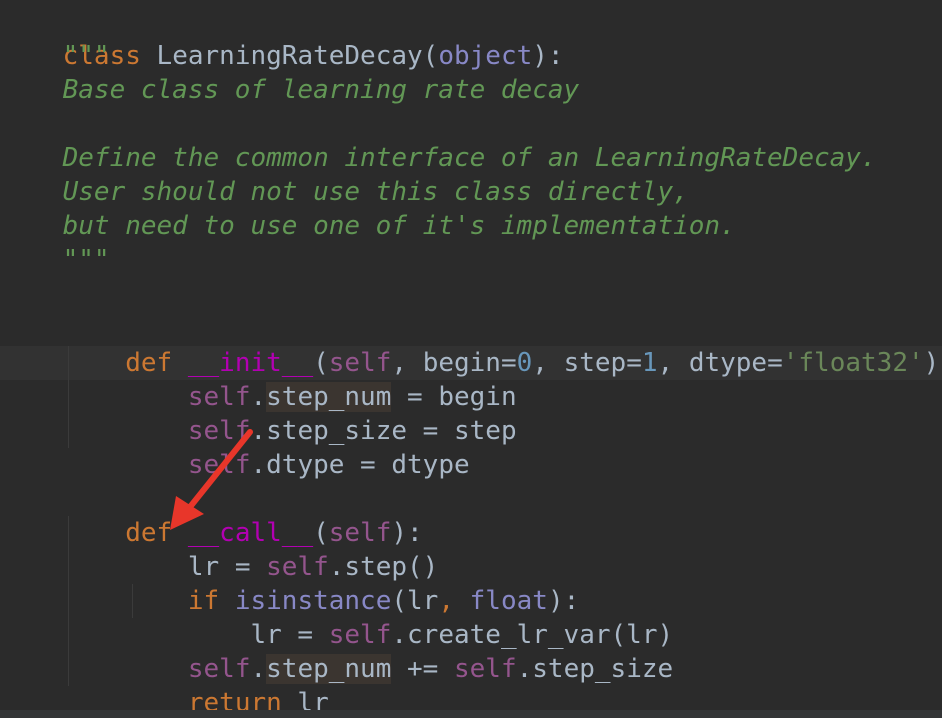  Describe the element at coordinates (258, 413) in the screenshot. I see `code-line-12: self.step_size = step` at that location.